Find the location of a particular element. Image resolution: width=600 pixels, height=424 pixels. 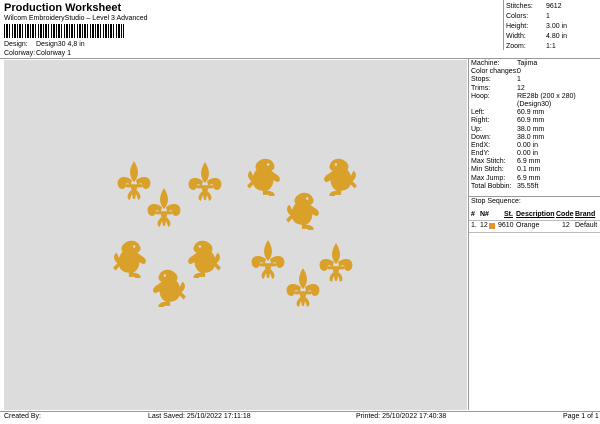

stats-divider is located at coordinates (503, 25).